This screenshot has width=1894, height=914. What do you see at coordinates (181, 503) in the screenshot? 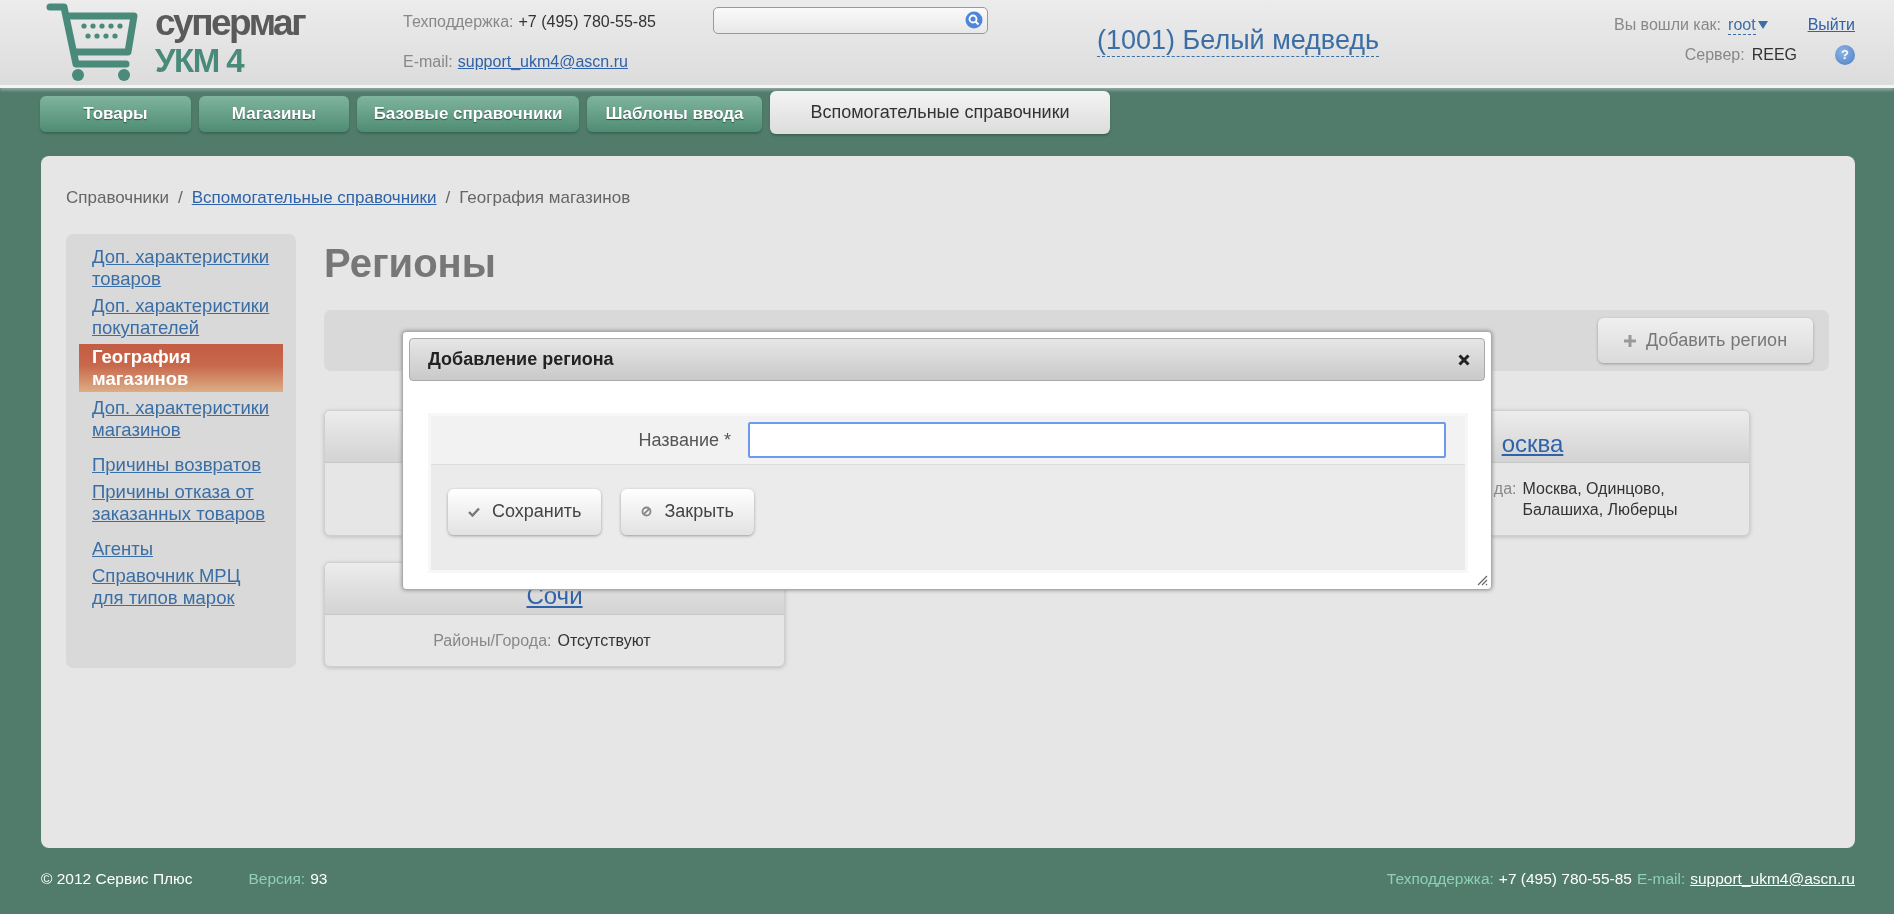
I see `sidebar-item: Причины отказа от заказанных товаров` at bounding box center [181, 503].